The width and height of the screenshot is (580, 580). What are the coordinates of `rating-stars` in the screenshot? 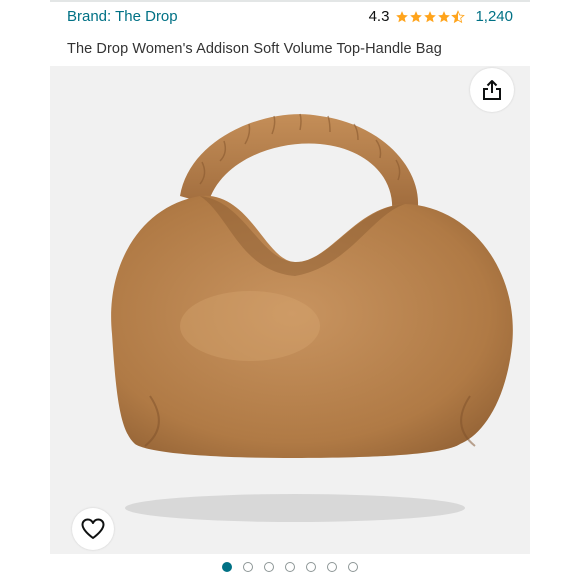 It's located at (430, 16).